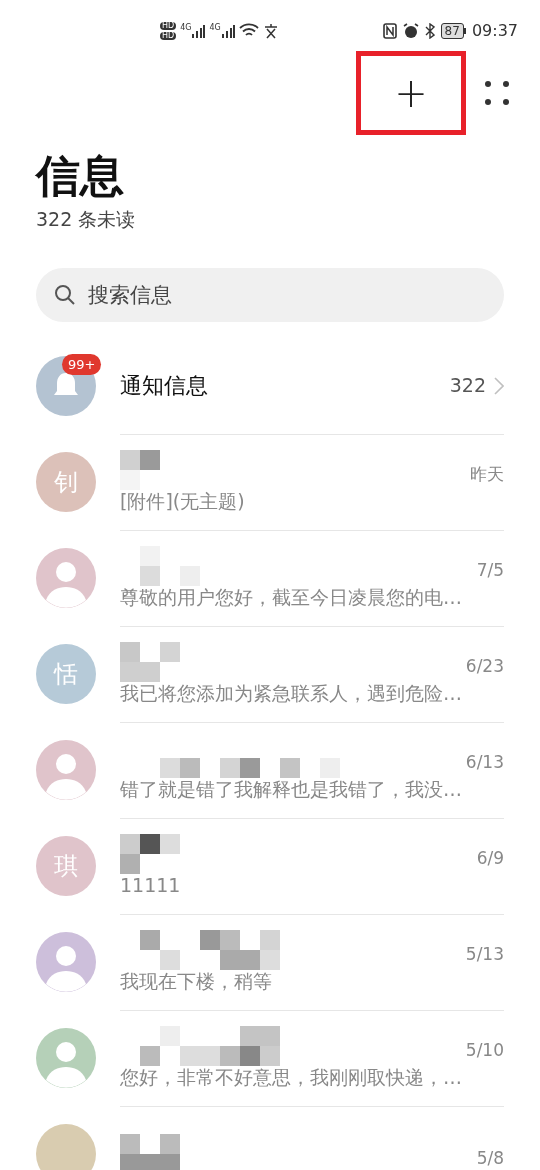 The height and width of the screenshot is (1170, 540). What do you see at coordinates (484, 955) in the screenshot?
I see `conversation-date: 5/13` at bounding box center [484, 955].